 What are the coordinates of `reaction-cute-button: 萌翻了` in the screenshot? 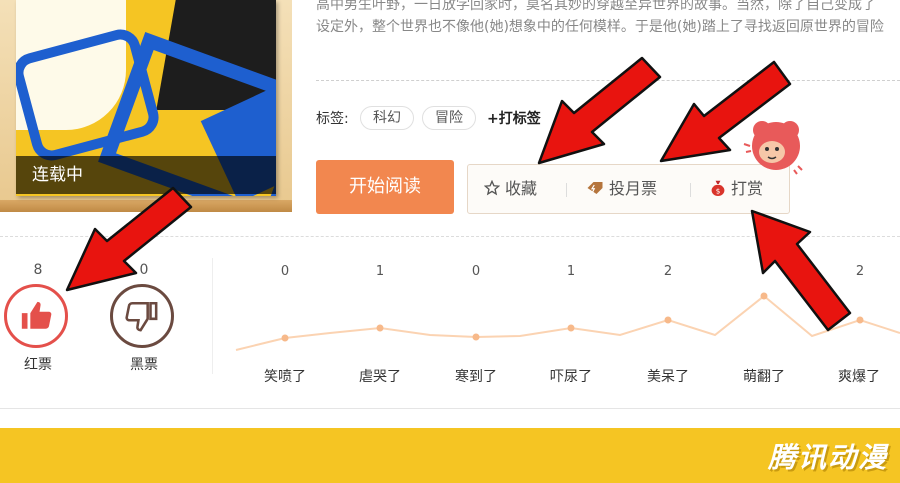 It's located at (764, 376).